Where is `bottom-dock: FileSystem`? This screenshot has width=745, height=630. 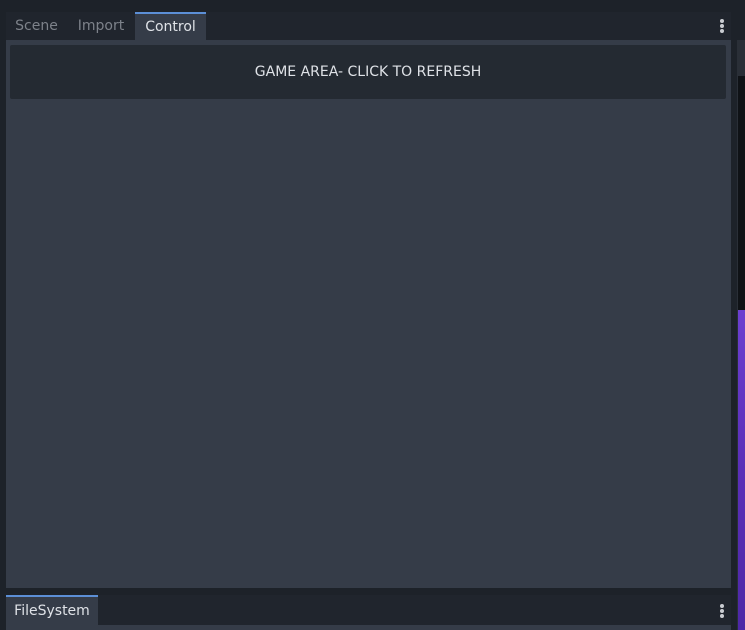 bottom-dock: FileSystem is located at coordinates (368, 612).